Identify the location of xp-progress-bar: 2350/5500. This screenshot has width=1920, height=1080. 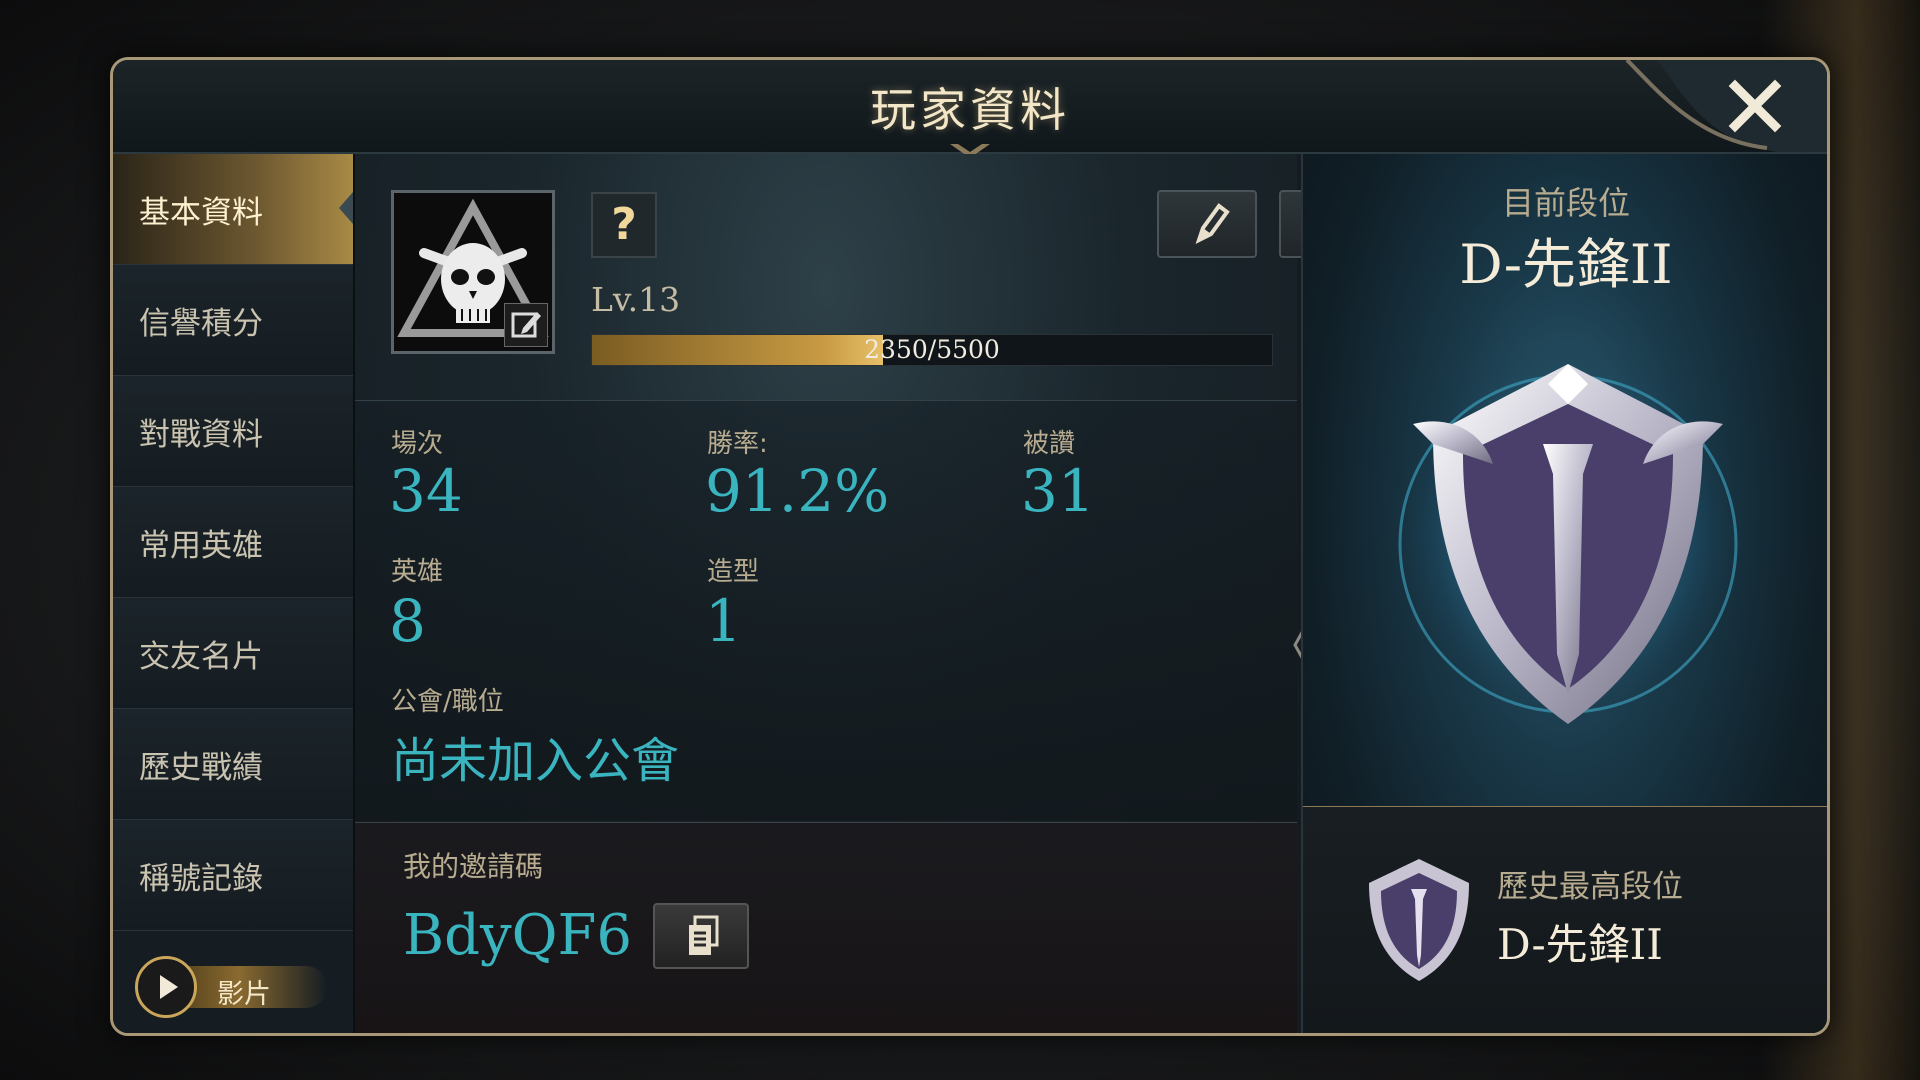
(932, 350).